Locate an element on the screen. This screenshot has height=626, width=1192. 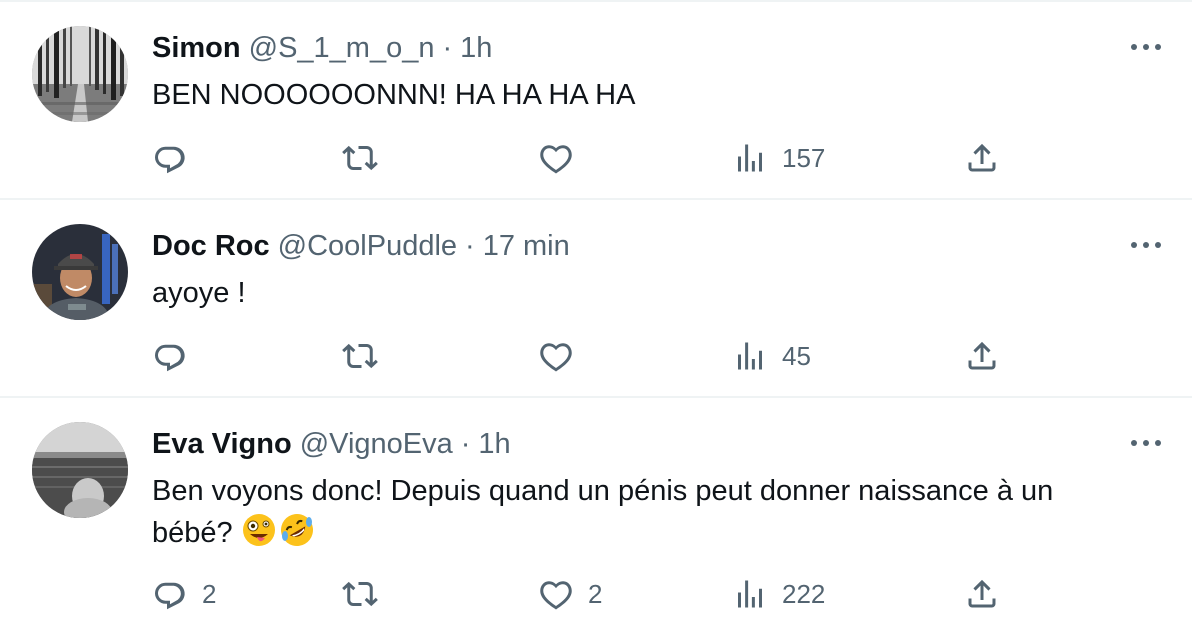
tweet-header: Eva Vigno @VignoEva · 1h is located at coordinates (331, 444).